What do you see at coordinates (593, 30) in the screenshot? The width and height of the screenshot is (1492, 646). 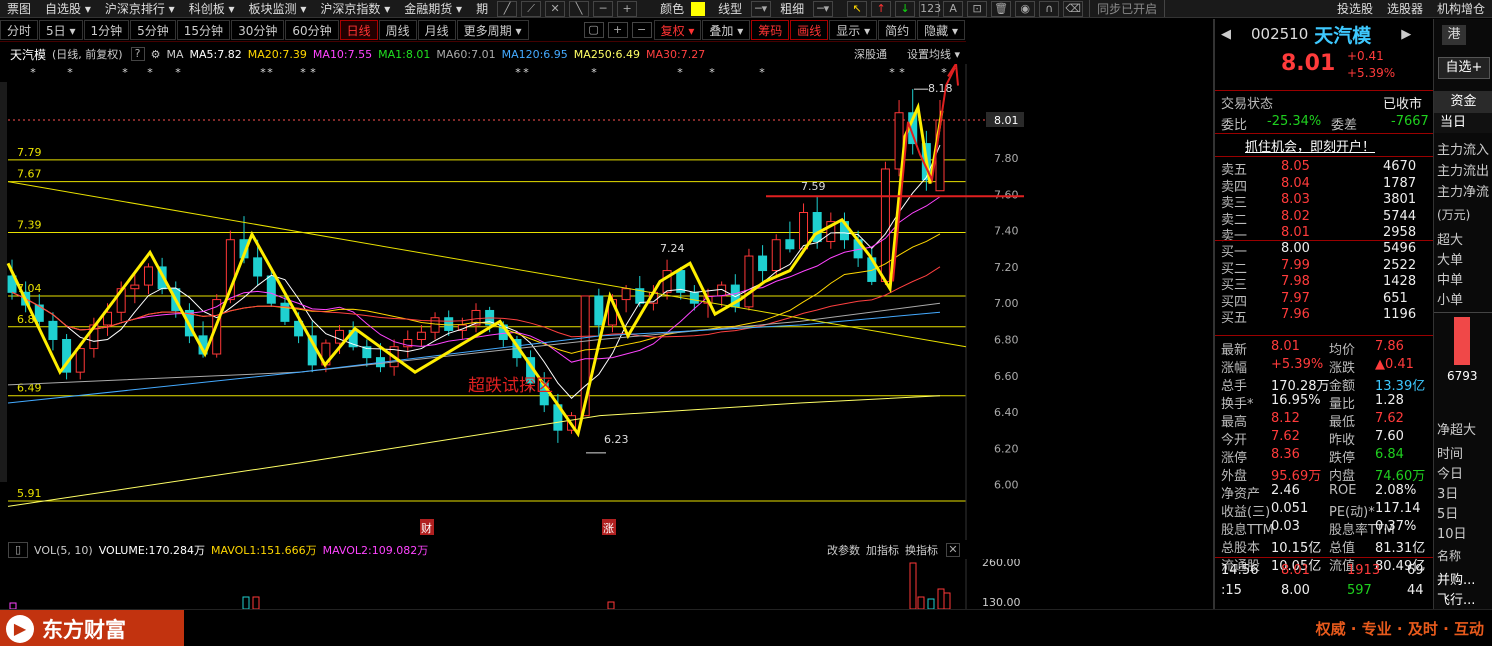 I see `window-icon: ▢` at bounding box center [593, 30].